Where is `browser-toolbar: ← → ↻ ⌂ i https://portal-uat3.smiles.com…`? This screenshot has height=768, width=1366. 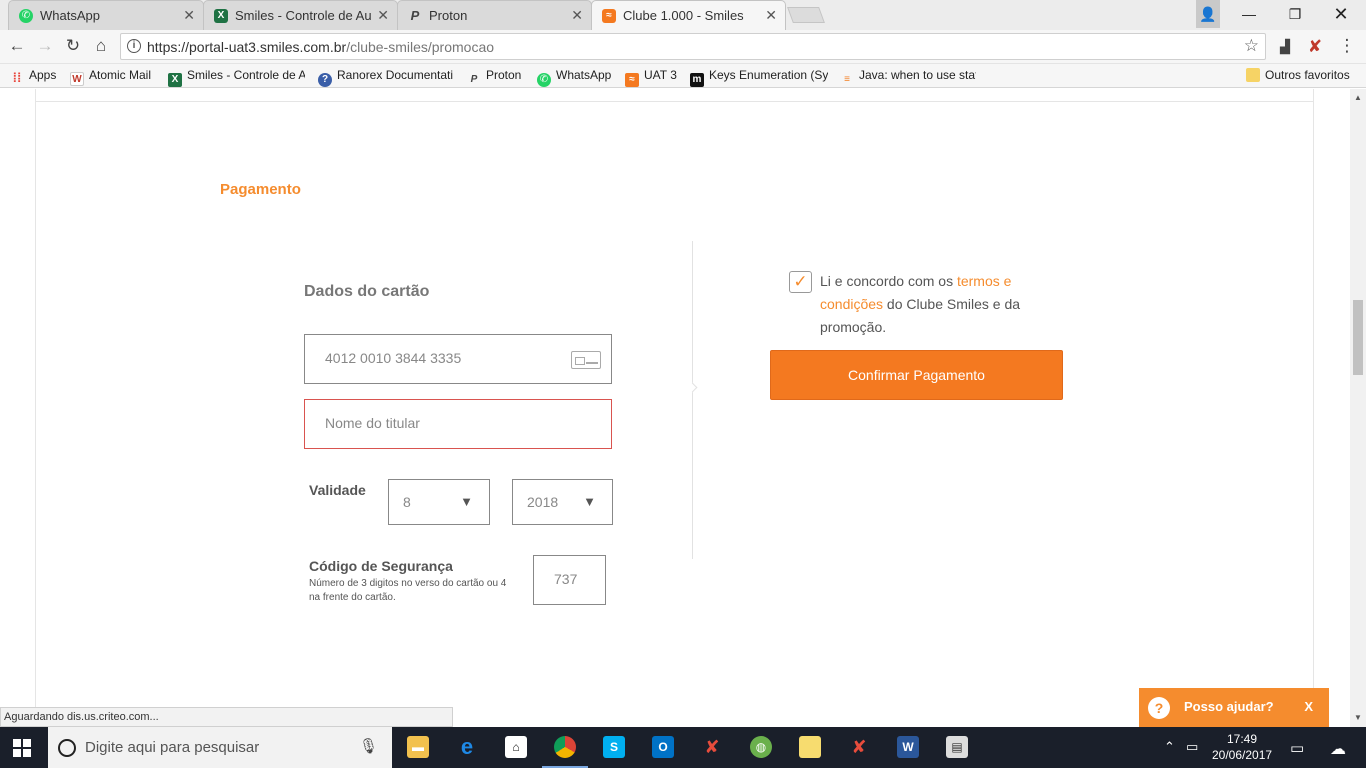 browser-toolbar: ← → ↻ ⌂ i https://portal-uat3.smiles.com… is located at coordinates (683, 47).